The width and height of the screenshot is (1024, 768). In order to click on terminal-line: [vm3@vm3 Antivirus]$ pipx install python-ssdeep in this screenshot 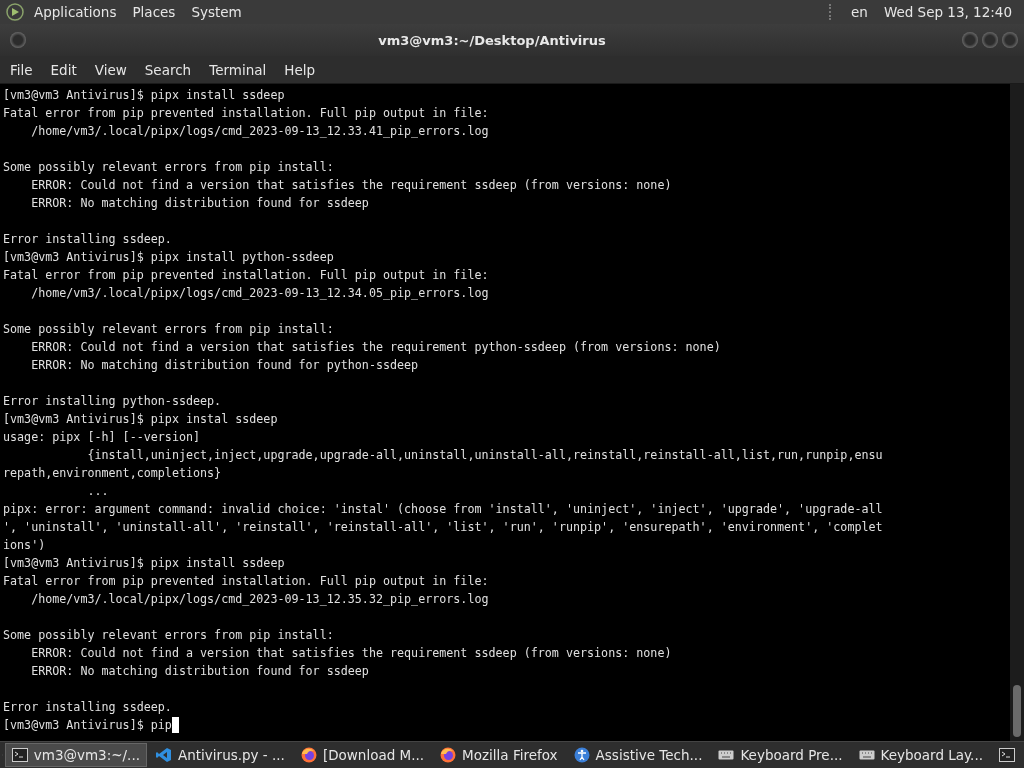, I will do `click(168, 257)`.